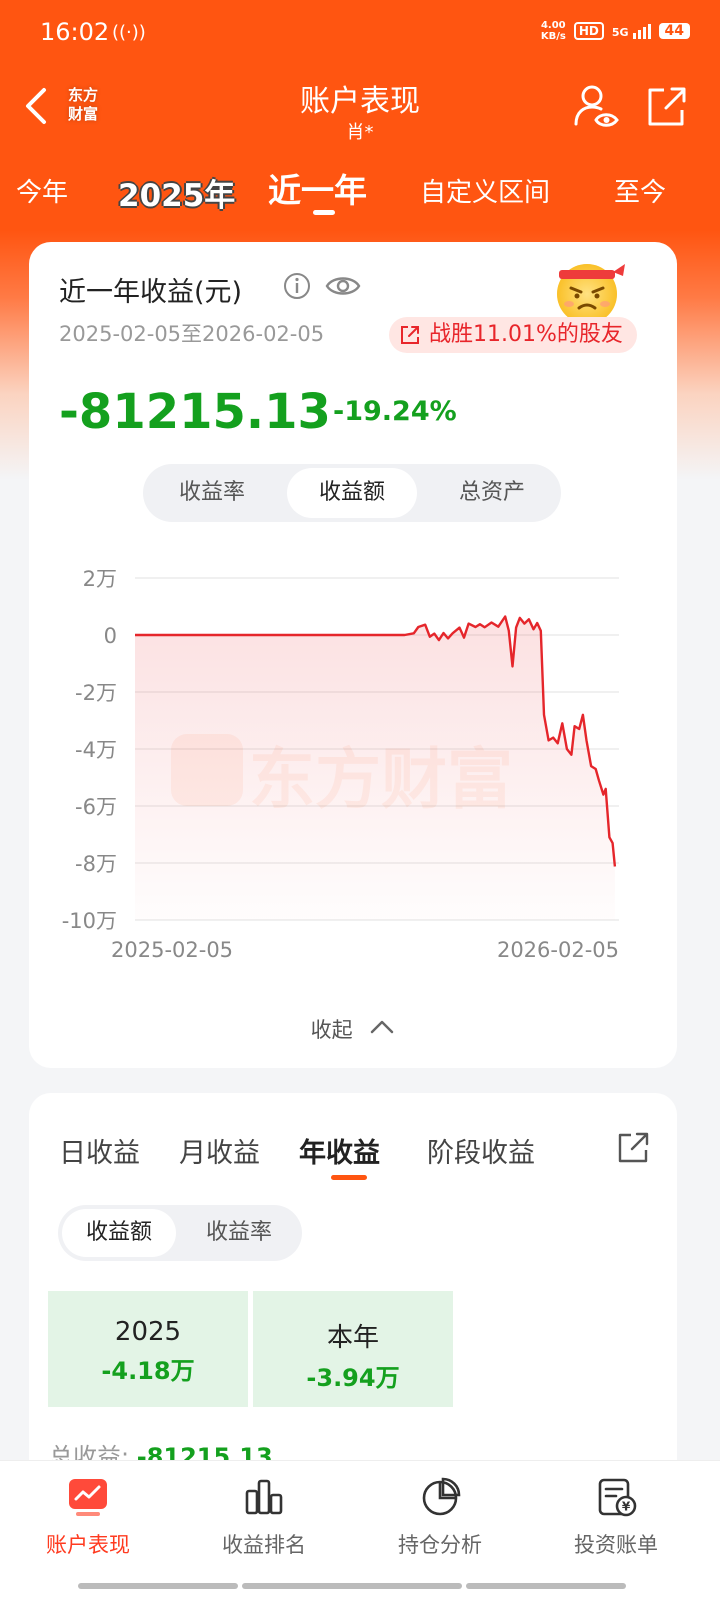 The width and height of the screenshot is (720, 1601). Describe the element at coordinates (129, 32) in the screenshot. I see `hotspot-icon: ((·))` at that location.